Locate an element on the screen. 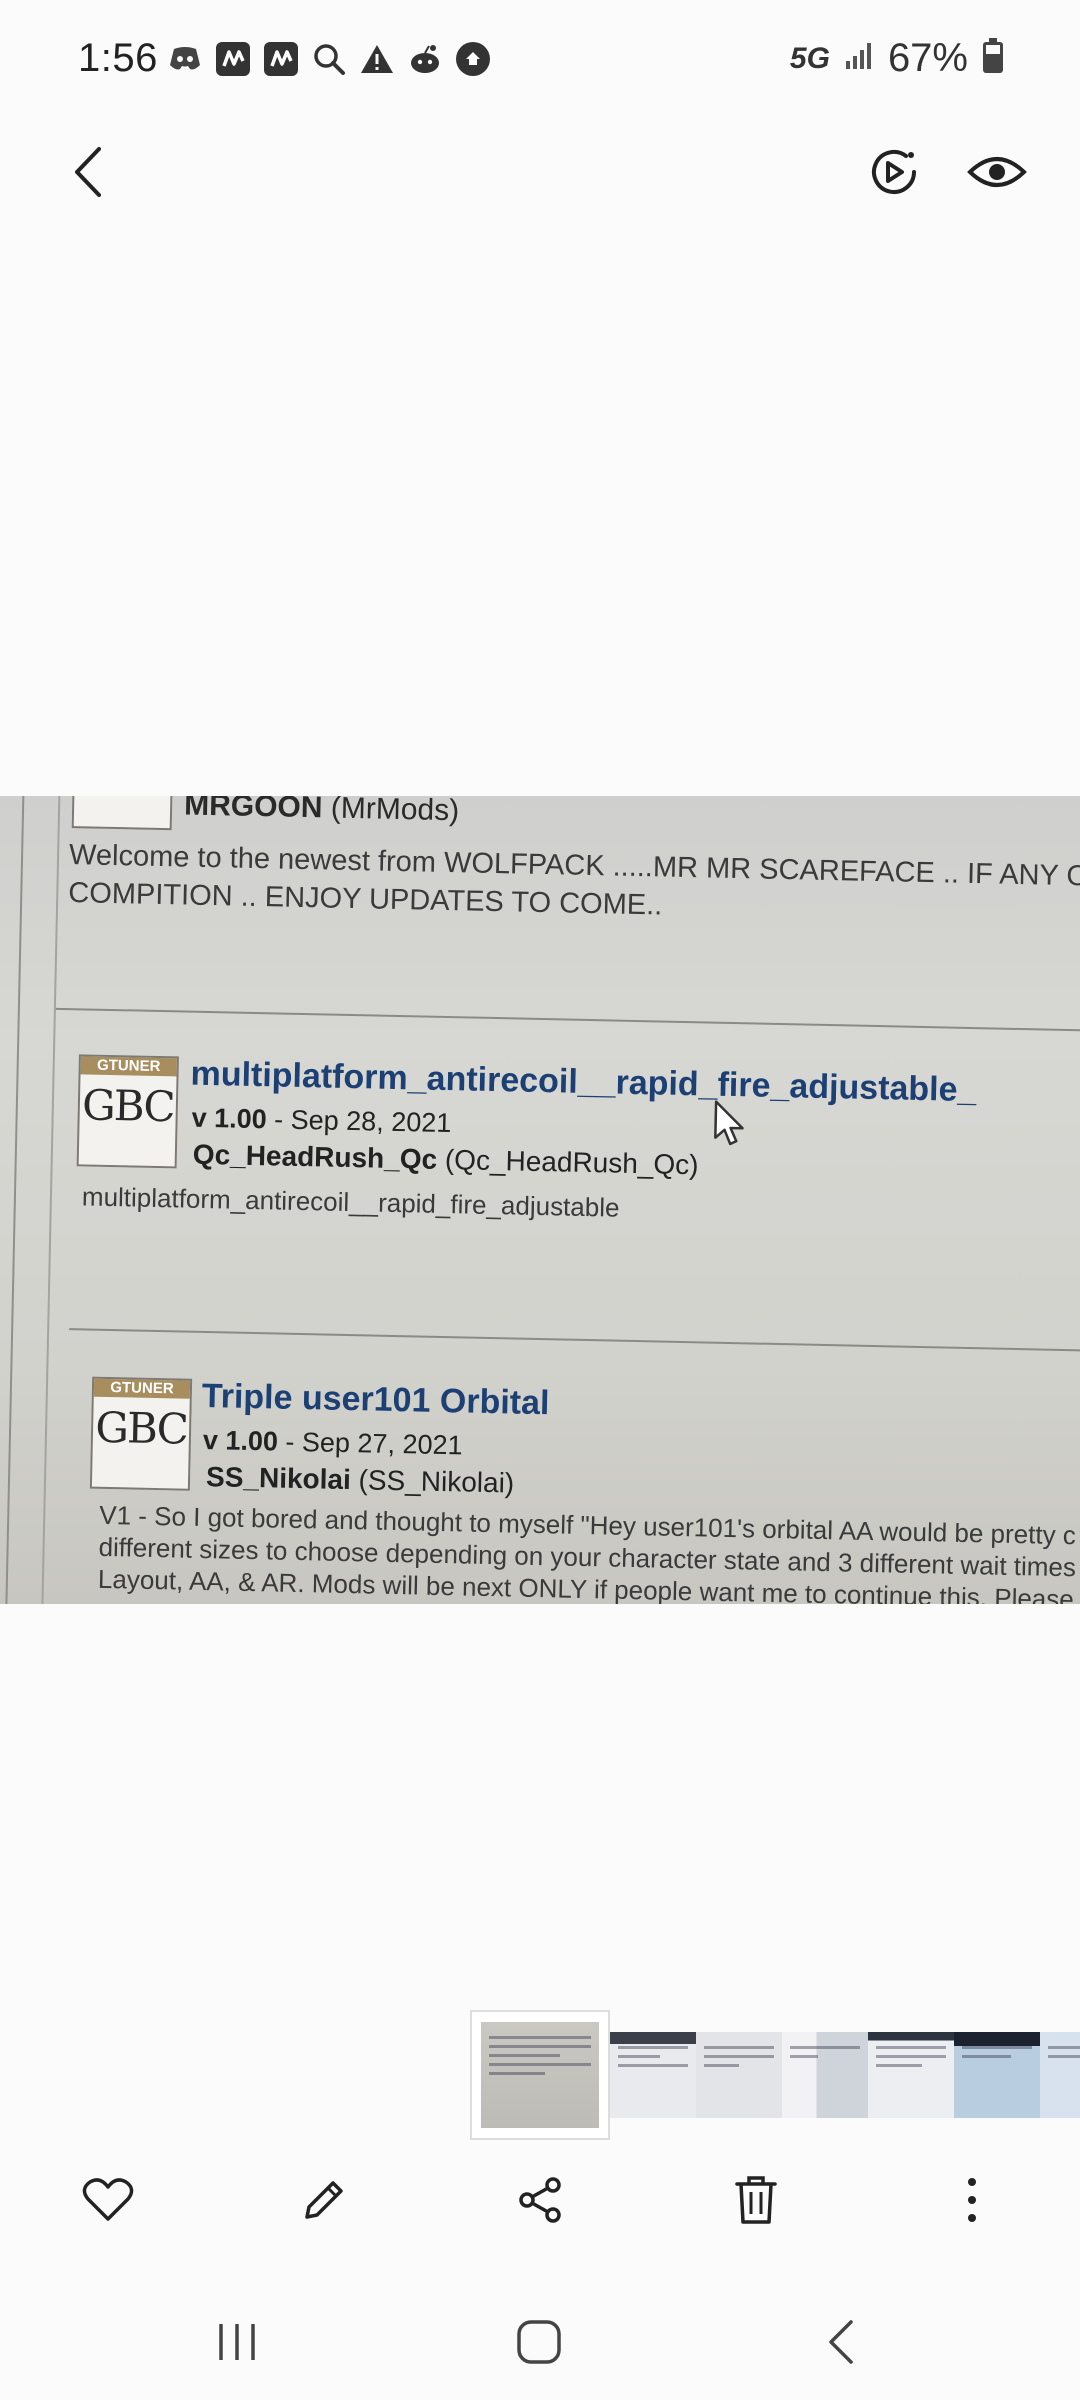 This screenshot has height=2400, width=1080. signal-icon is located at coordinates (859, 58).